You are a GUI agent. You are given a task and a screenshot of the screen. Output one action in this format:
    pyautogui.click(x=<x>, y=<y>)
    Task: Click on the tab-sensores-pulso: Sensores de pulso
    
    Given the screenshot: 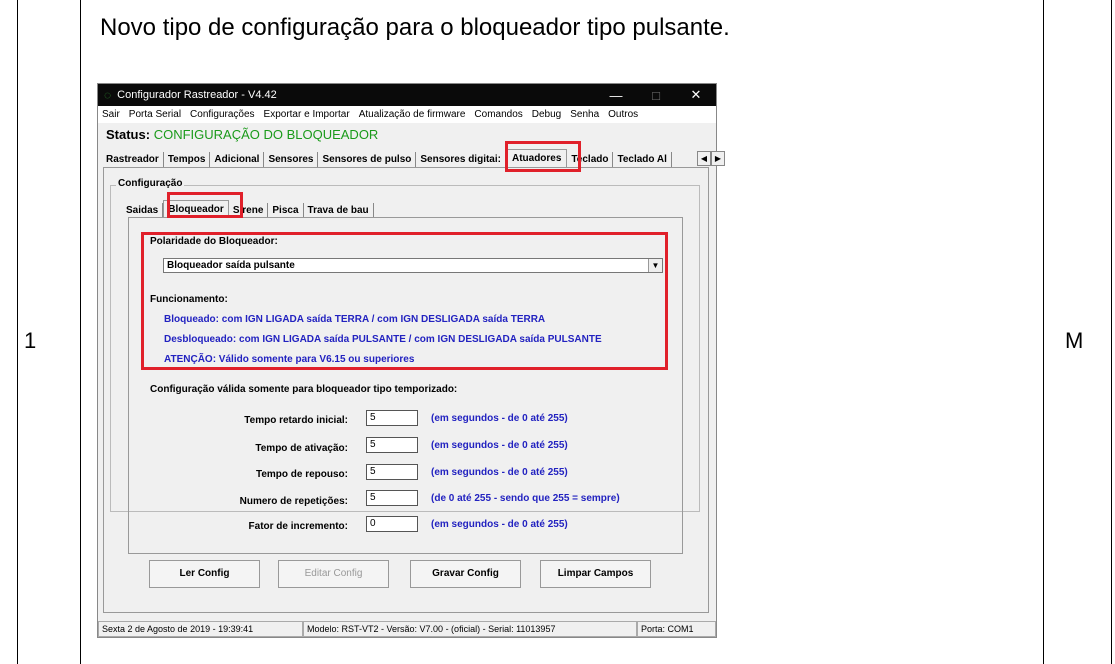 What is the action you would take?
    pyautogui.click(x=367, y=159)
    